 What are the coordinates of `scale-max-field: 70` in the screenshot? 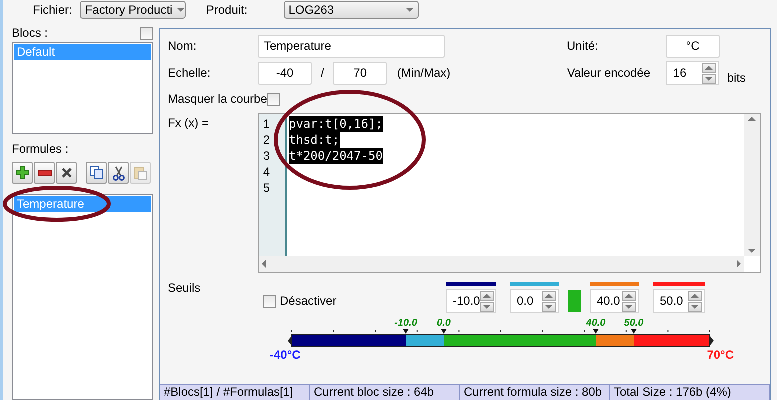 It's located at (360, 73).